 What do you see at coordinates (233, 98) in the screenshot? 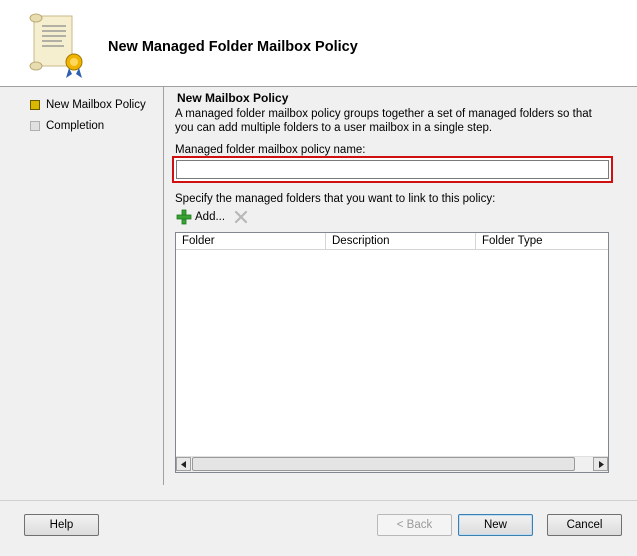
I see `section-title: New Mailbox Policy` at bounding box center [233, 98].